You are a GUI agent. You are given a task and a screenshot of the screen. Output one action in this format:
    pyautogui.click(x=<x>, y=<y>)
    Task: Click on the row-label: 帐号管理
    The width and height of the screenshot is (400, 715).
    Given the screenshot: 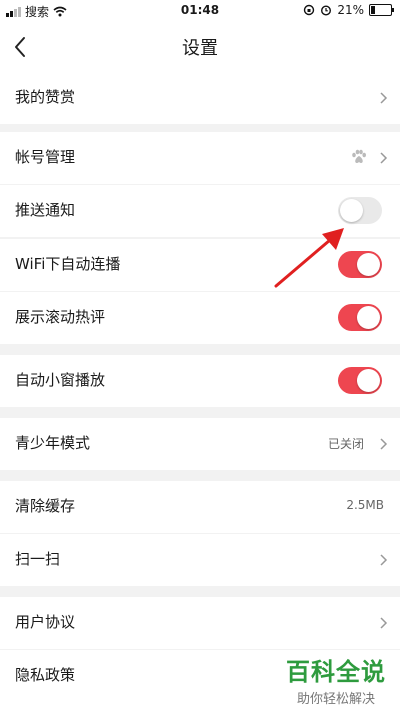 What is the action you would take?
    pyautogui.click(x=45, y=157)
    